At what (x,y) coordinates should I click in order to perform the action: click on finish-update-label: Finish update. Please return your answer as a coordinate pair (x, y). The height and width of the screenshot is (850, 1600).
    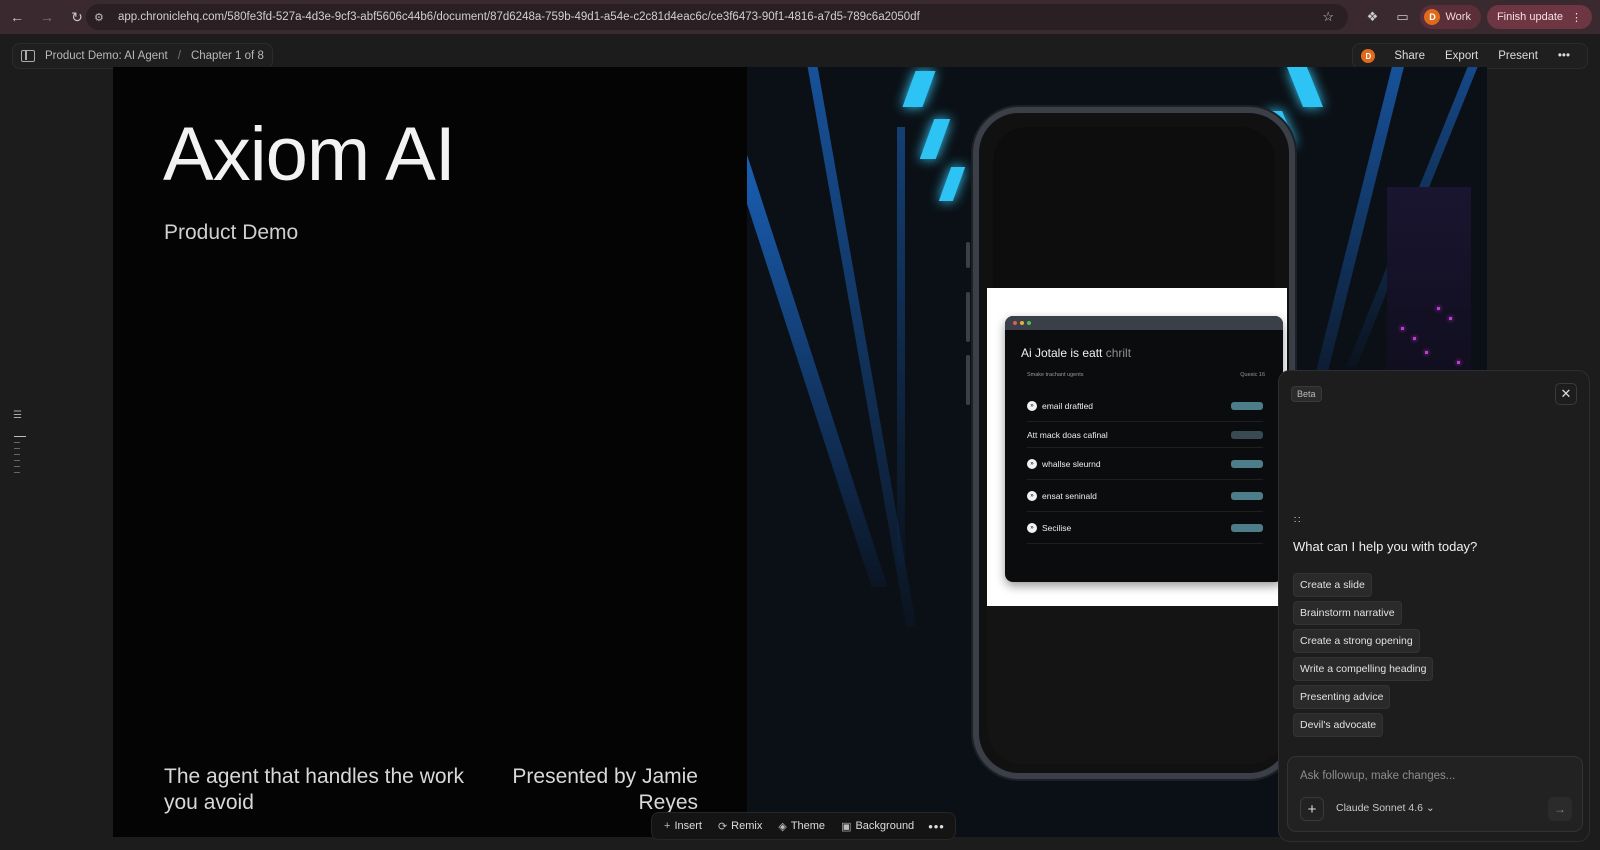
    Looking at the image, I should click on (1529, 17).